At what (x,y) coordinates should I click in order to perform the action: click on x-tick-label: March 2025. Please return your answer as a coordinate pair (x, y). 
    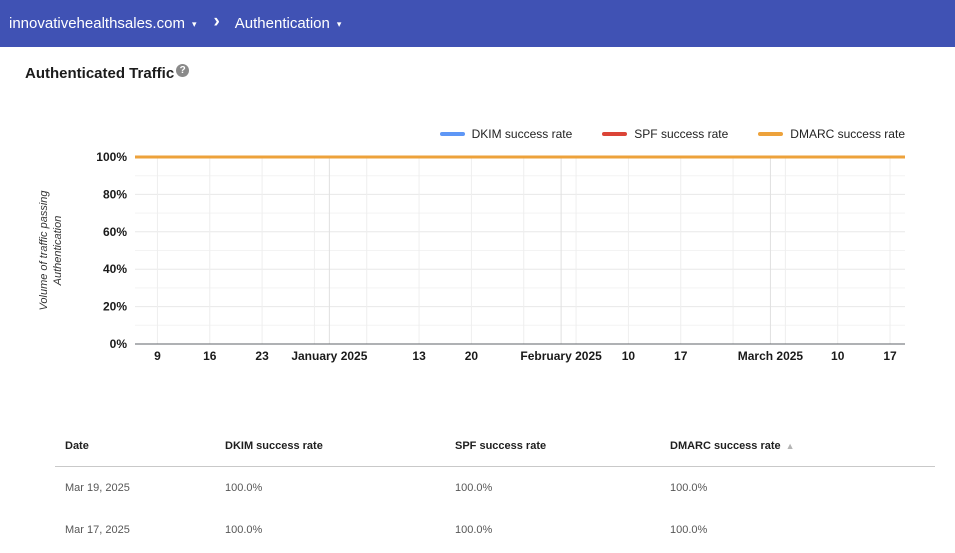
    Looking at the image, I should click on (771, 356).